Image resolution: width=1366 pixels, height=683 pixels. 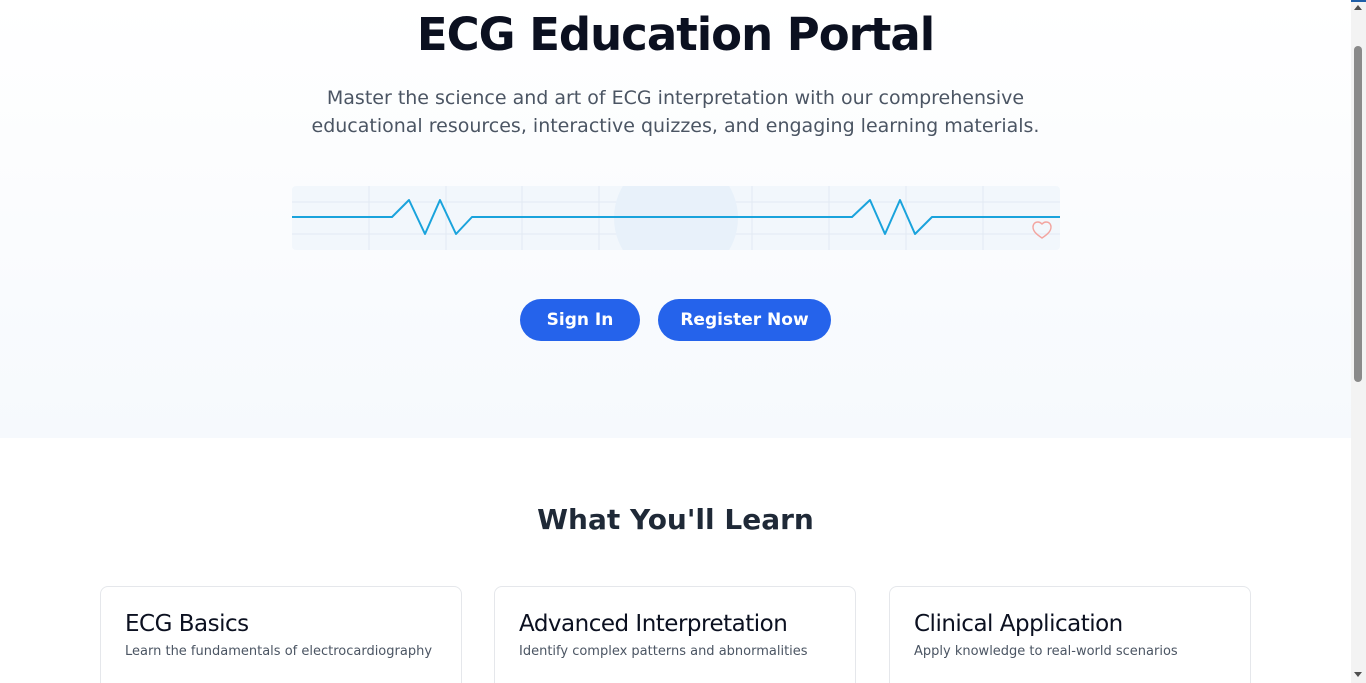 I want to click on vertical-scrollbar, so click(x=1358, y=342).